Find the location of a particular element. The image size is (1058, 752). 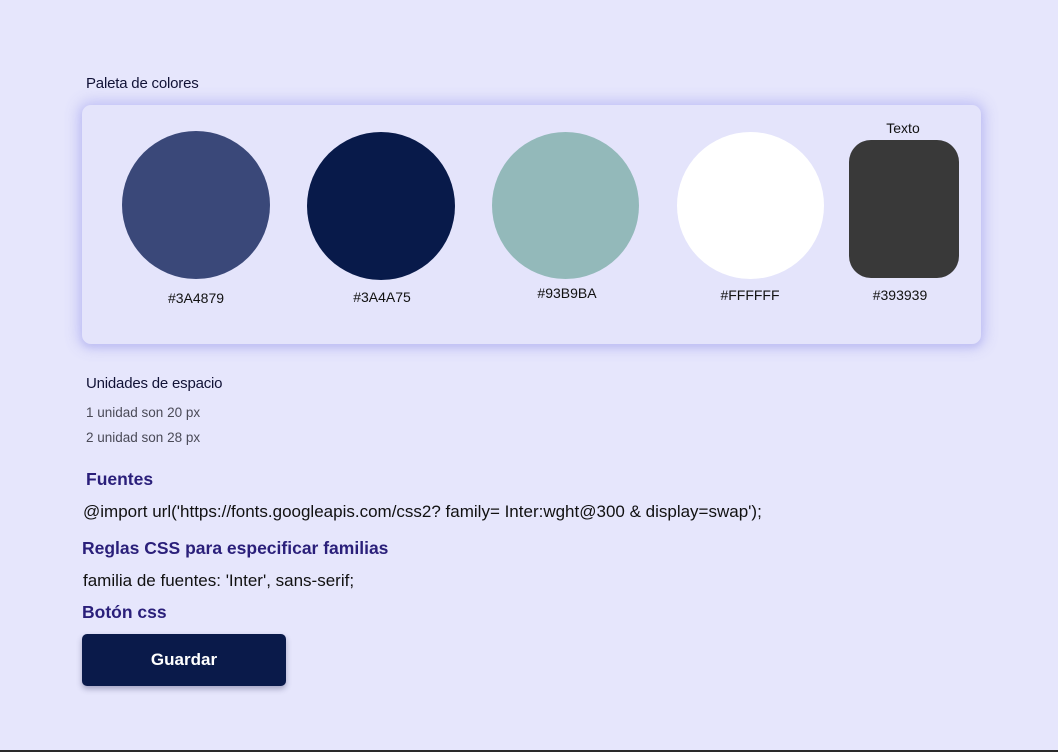

color-swatch-label-2: #3A4A75 is located at coordinates (382, 297).